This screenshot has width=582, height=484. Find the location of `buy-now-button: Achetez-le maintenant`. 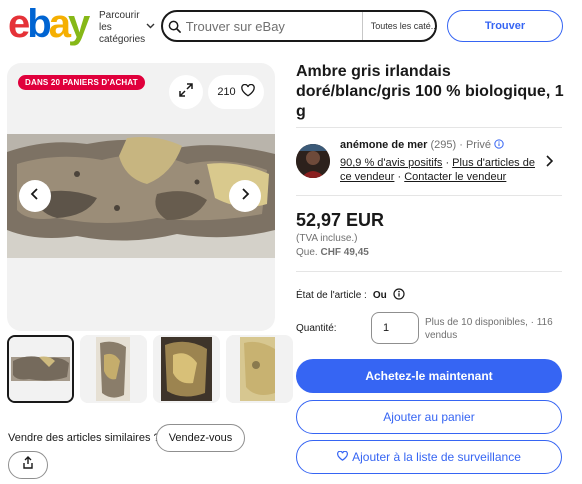

buy-now-button: Achetez-le maintenant is located at coordinates (429, 376).